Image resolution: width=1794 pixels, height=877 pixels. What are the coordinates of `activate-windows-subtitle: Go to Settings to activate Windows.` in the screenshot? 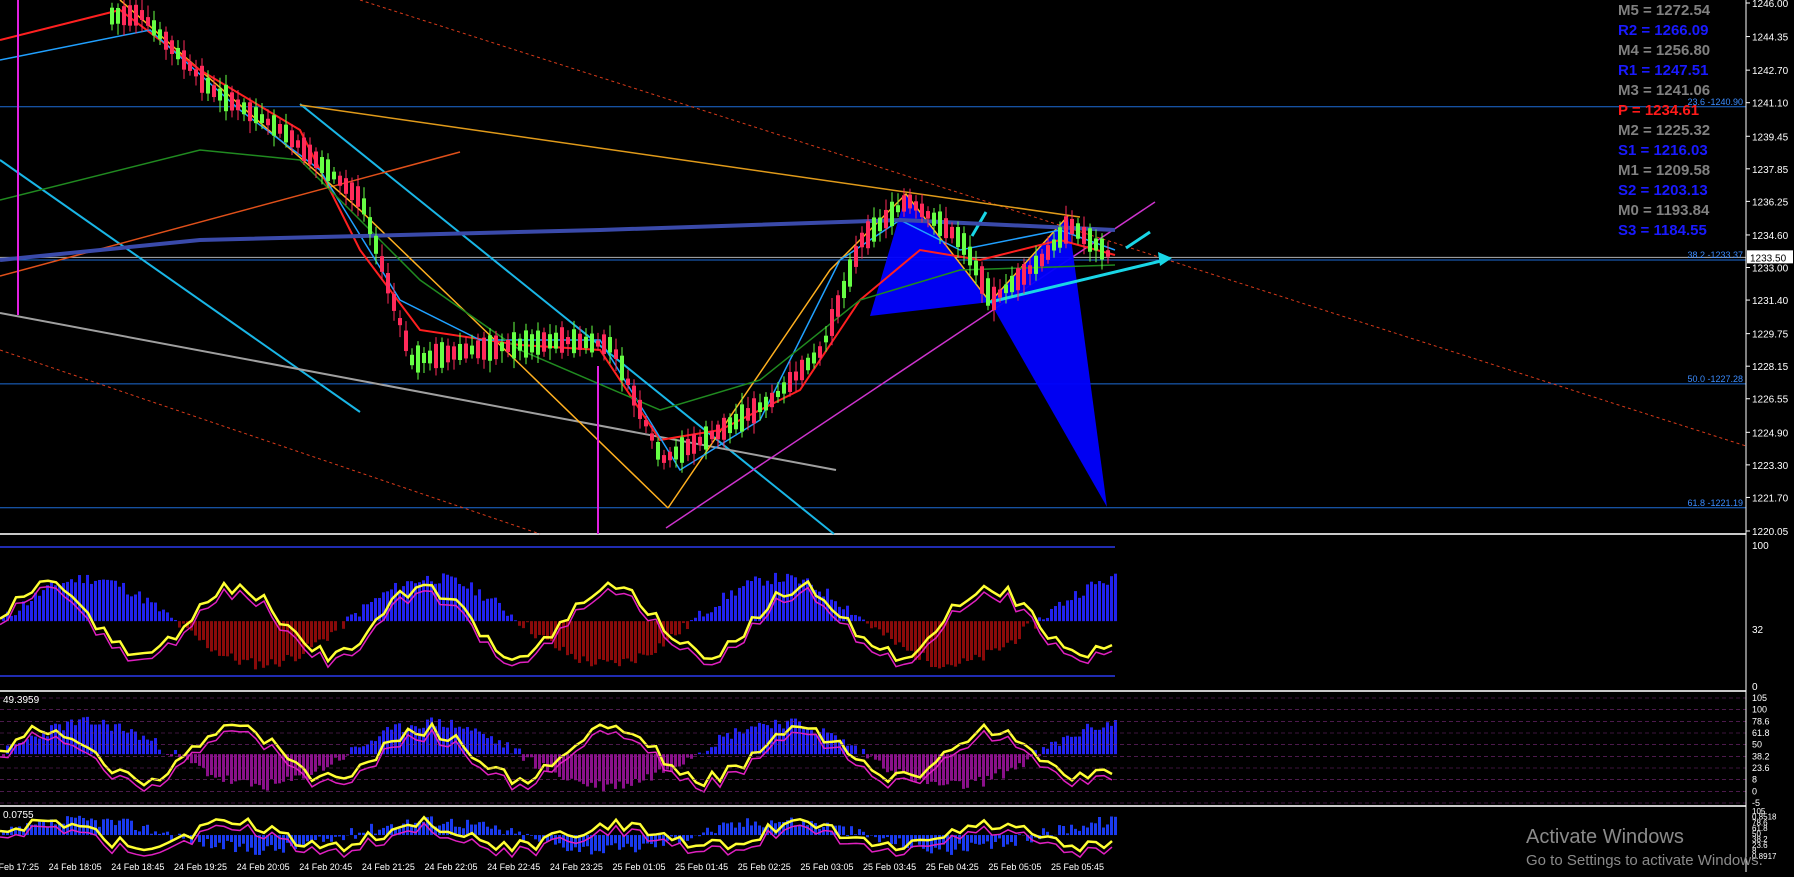 It's located at (1644, 860).